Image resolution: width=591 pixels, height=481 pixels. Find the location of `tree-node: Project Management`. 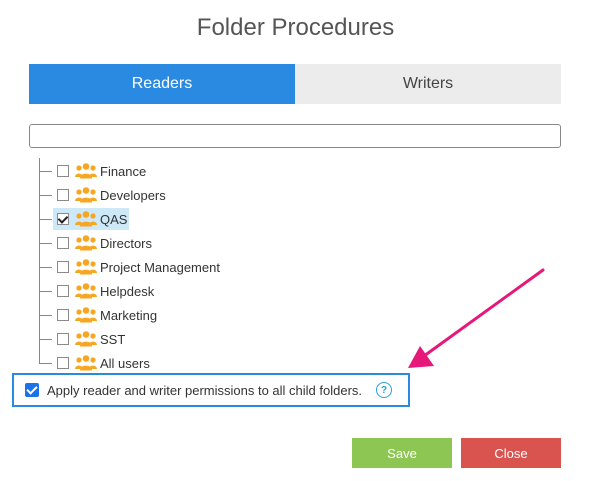

tree-node: Project Management is located at coordinates (137, 267).